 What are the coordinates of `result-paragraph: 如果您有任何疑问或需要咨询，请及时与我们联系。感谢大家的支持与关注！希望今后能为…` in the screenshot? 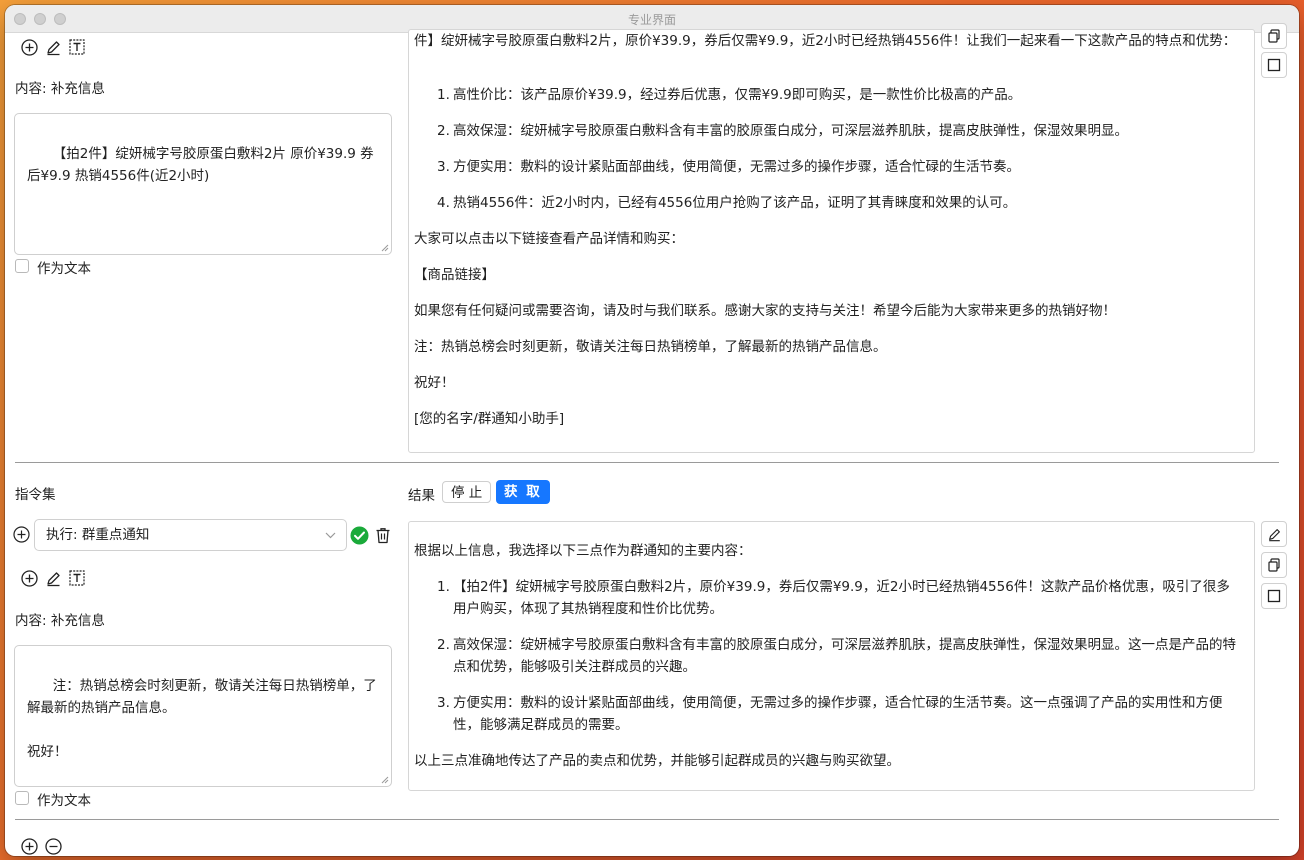 It's located at (765, 311).